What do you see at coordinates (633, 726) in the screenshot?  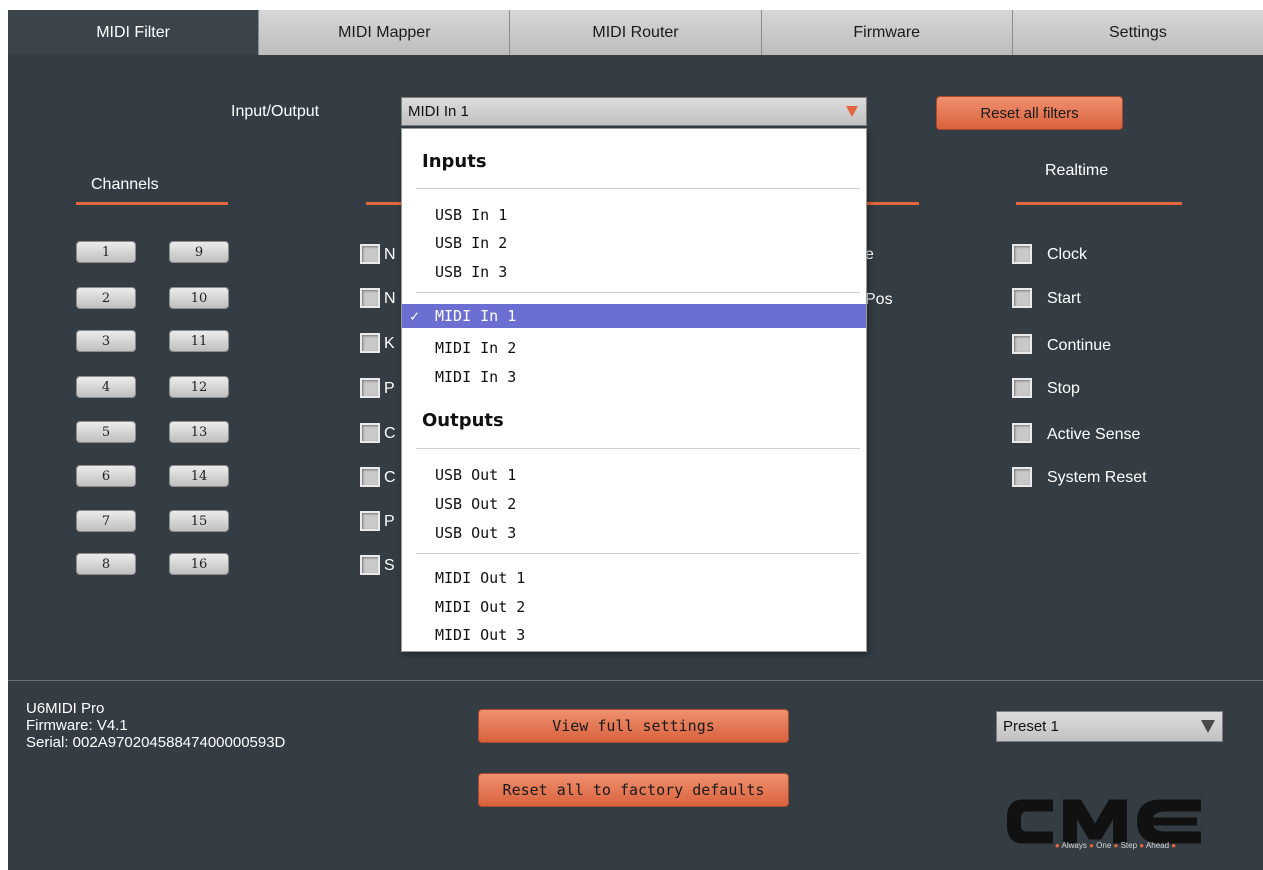 I see `view-full-settings-button: View full settings` at bounding box center [633, 726].